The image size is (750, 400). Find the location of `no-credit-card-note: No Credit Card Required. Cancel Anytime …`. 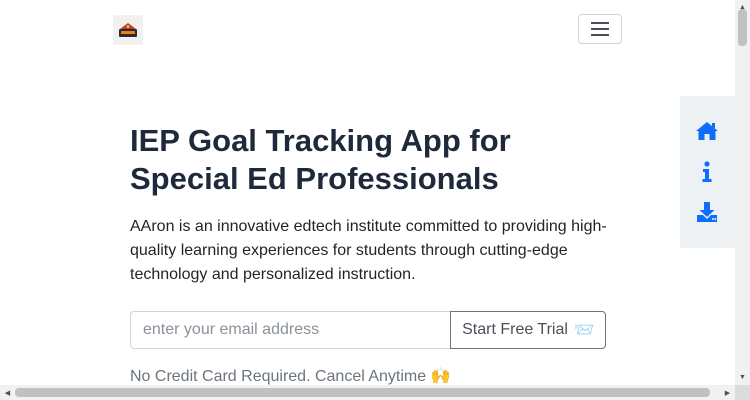

no-credit-card-note: No Credit Card Required. Cancel Anytime … is located at coordinates (290, 376).